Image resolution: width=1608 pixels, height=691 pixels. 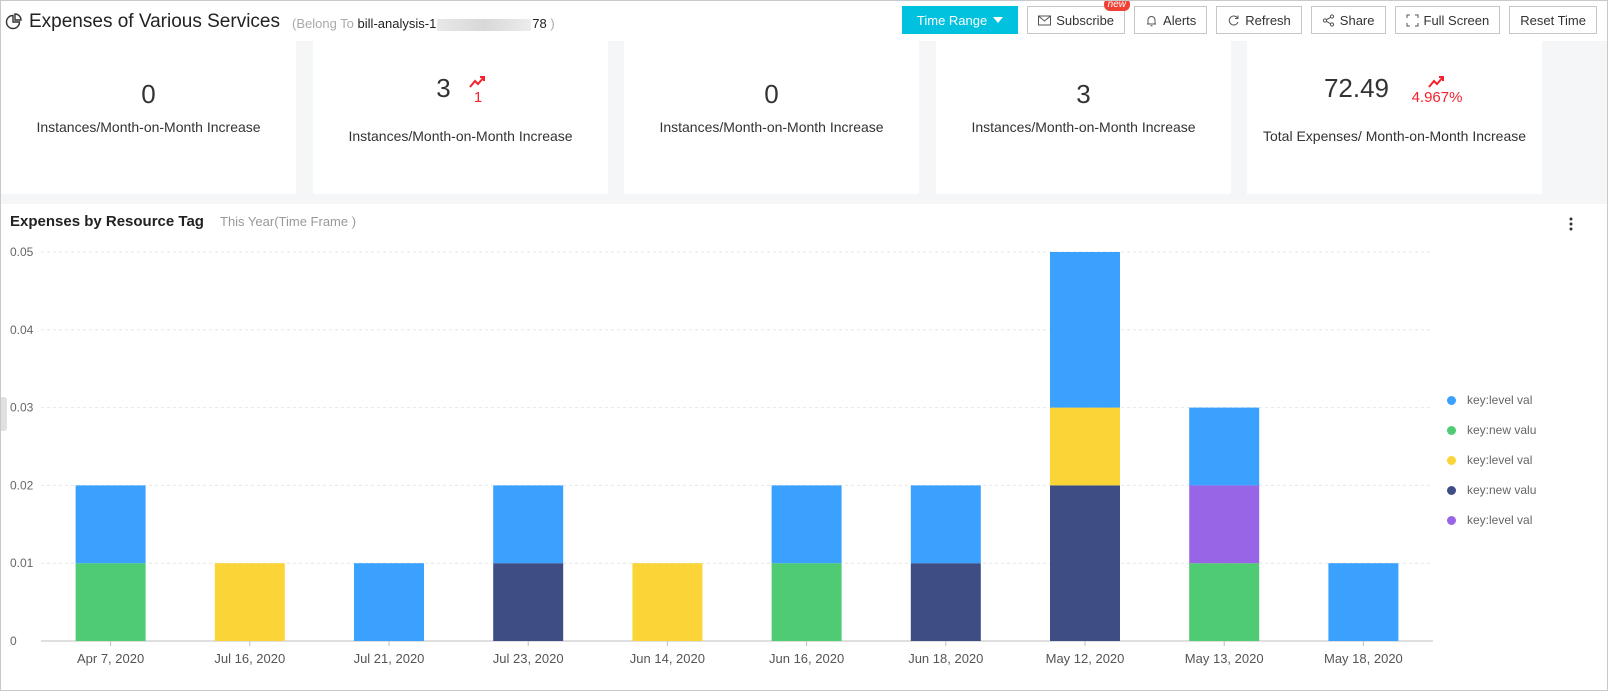 What do you see at coordinates (528, 658) in the screenshot?
I see `x-tick-label: Jul 23, 2020` at bounding box center [528, 658].